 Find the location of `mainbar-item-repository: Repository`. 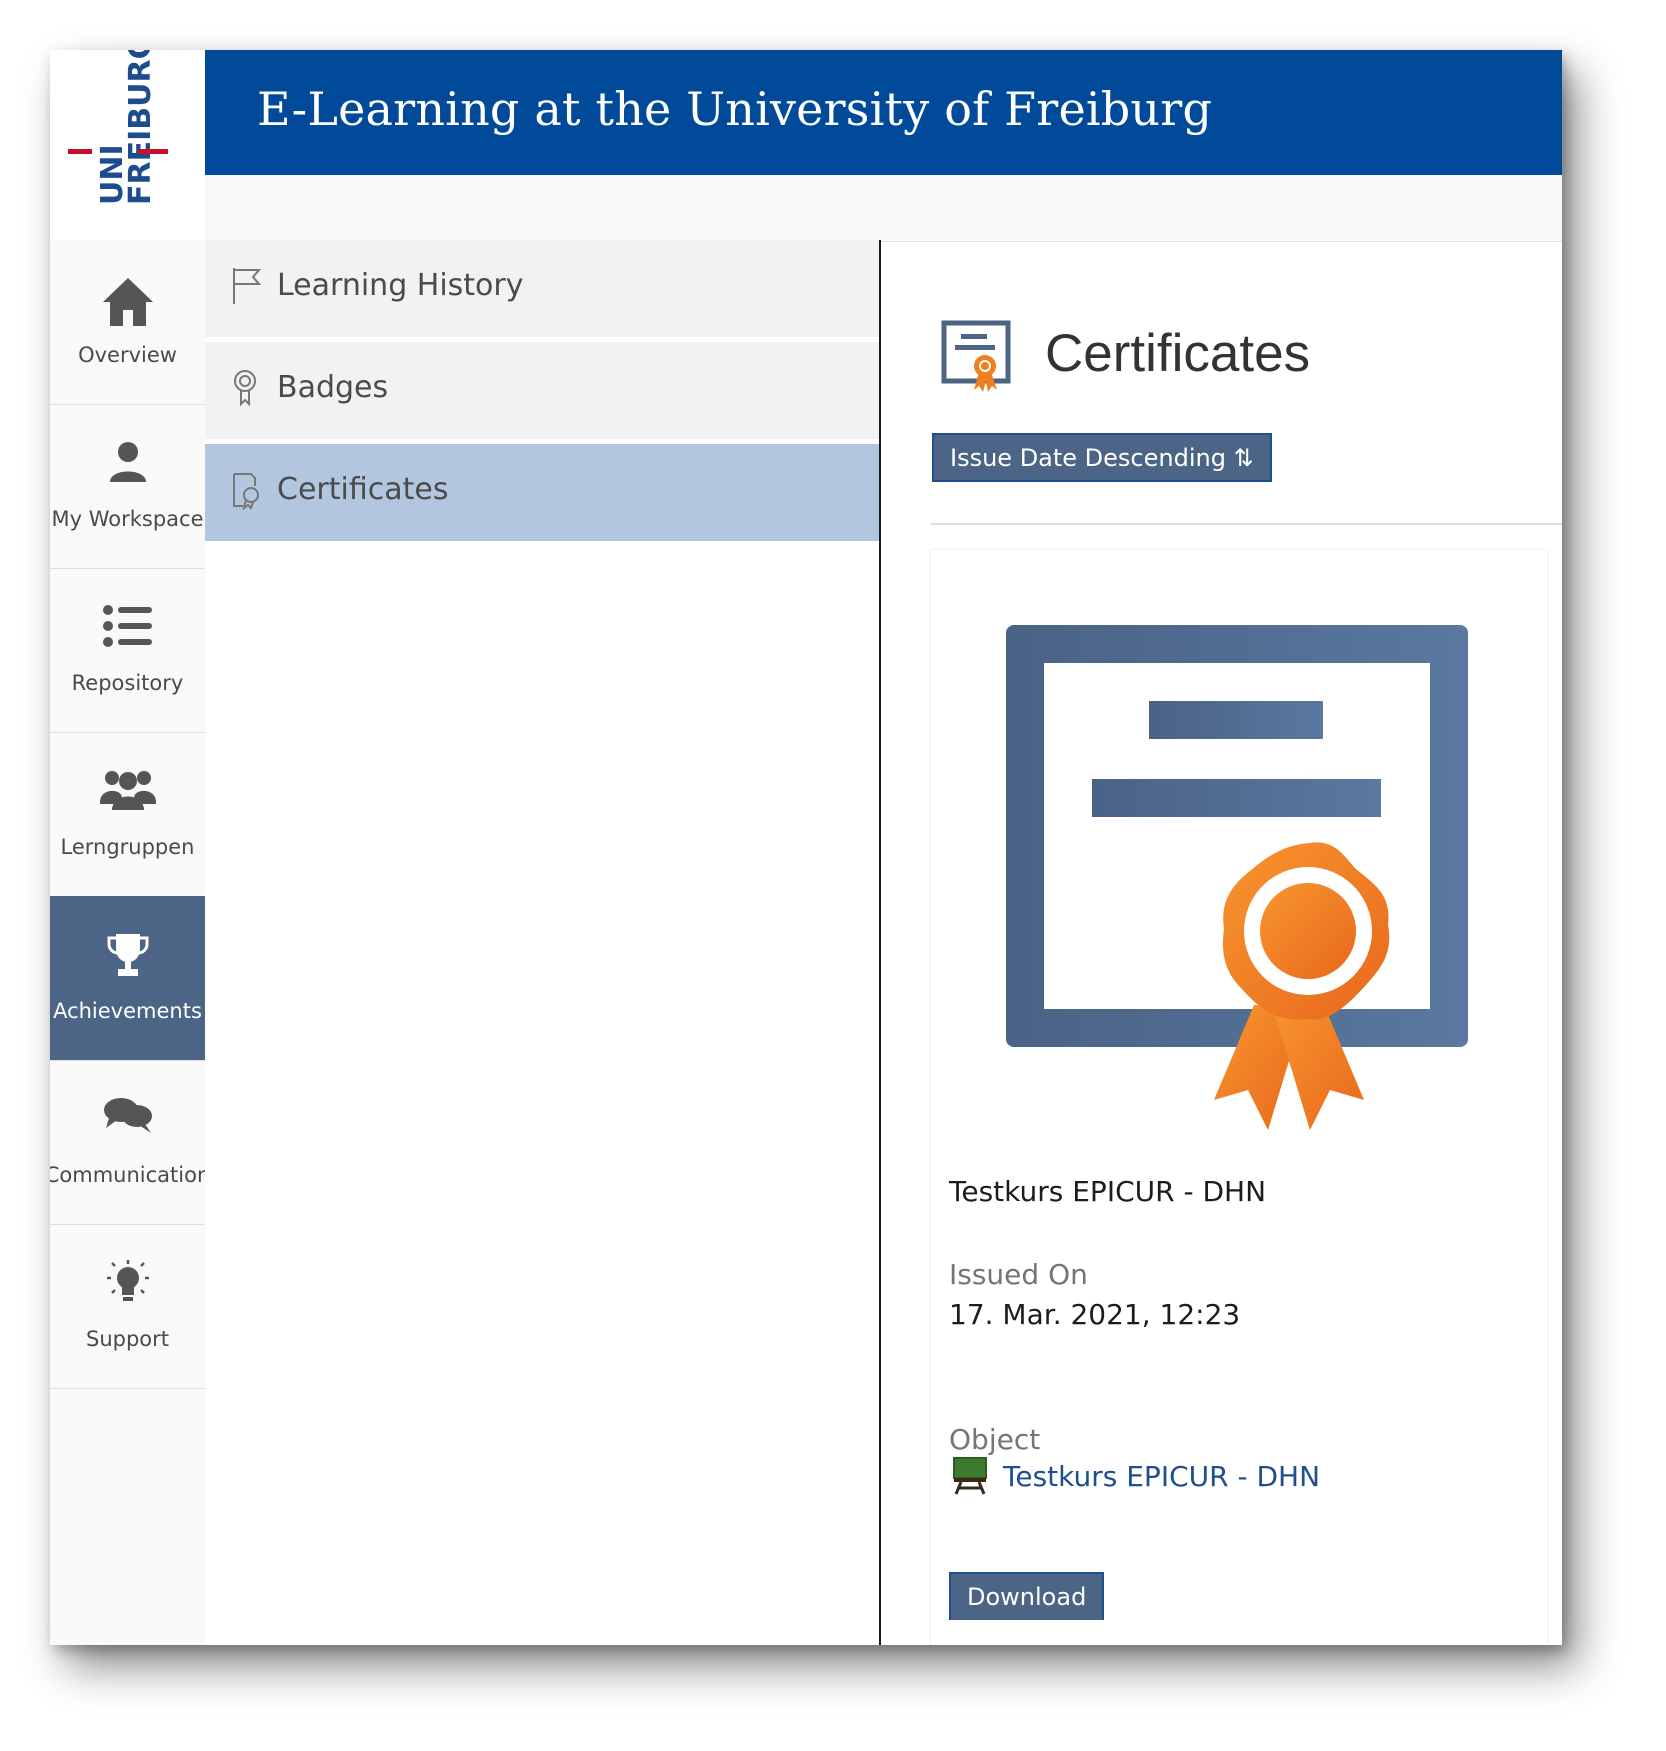

mainbar-item-repository: Repository is located at coordinates (127, 650).